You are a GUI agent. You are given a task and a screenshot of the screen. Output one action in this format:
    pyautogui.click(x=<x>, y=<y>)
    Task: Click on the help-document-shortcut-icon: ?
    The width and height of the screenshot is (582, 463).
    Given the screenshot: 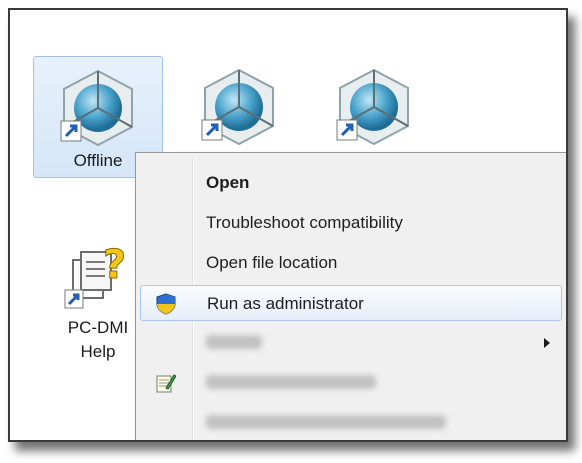 What is the action you would take?
    pyautogui.click(x=95, y=275)
    